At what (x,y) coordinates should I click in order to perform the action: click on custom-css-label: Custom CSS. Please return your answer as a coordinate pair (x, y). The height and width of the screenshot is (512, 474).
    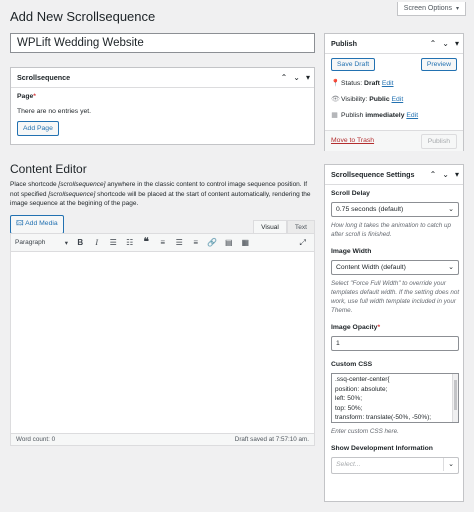
    Looking at the image, I should click on (352, 364).